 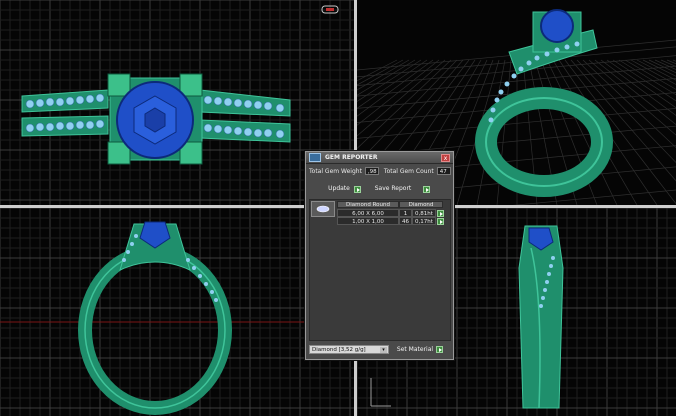 What do you see at coordinates (415, 349) in the screenshot?
I see `set-material-label: Set Material` at bounding box center [415, 349].